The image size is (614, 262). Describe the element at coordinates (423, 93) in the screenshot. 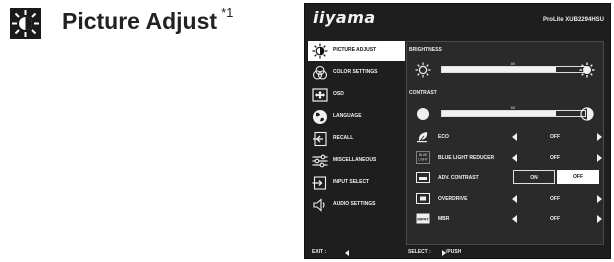

I see `contrast-label: CONTRAST` at that location.